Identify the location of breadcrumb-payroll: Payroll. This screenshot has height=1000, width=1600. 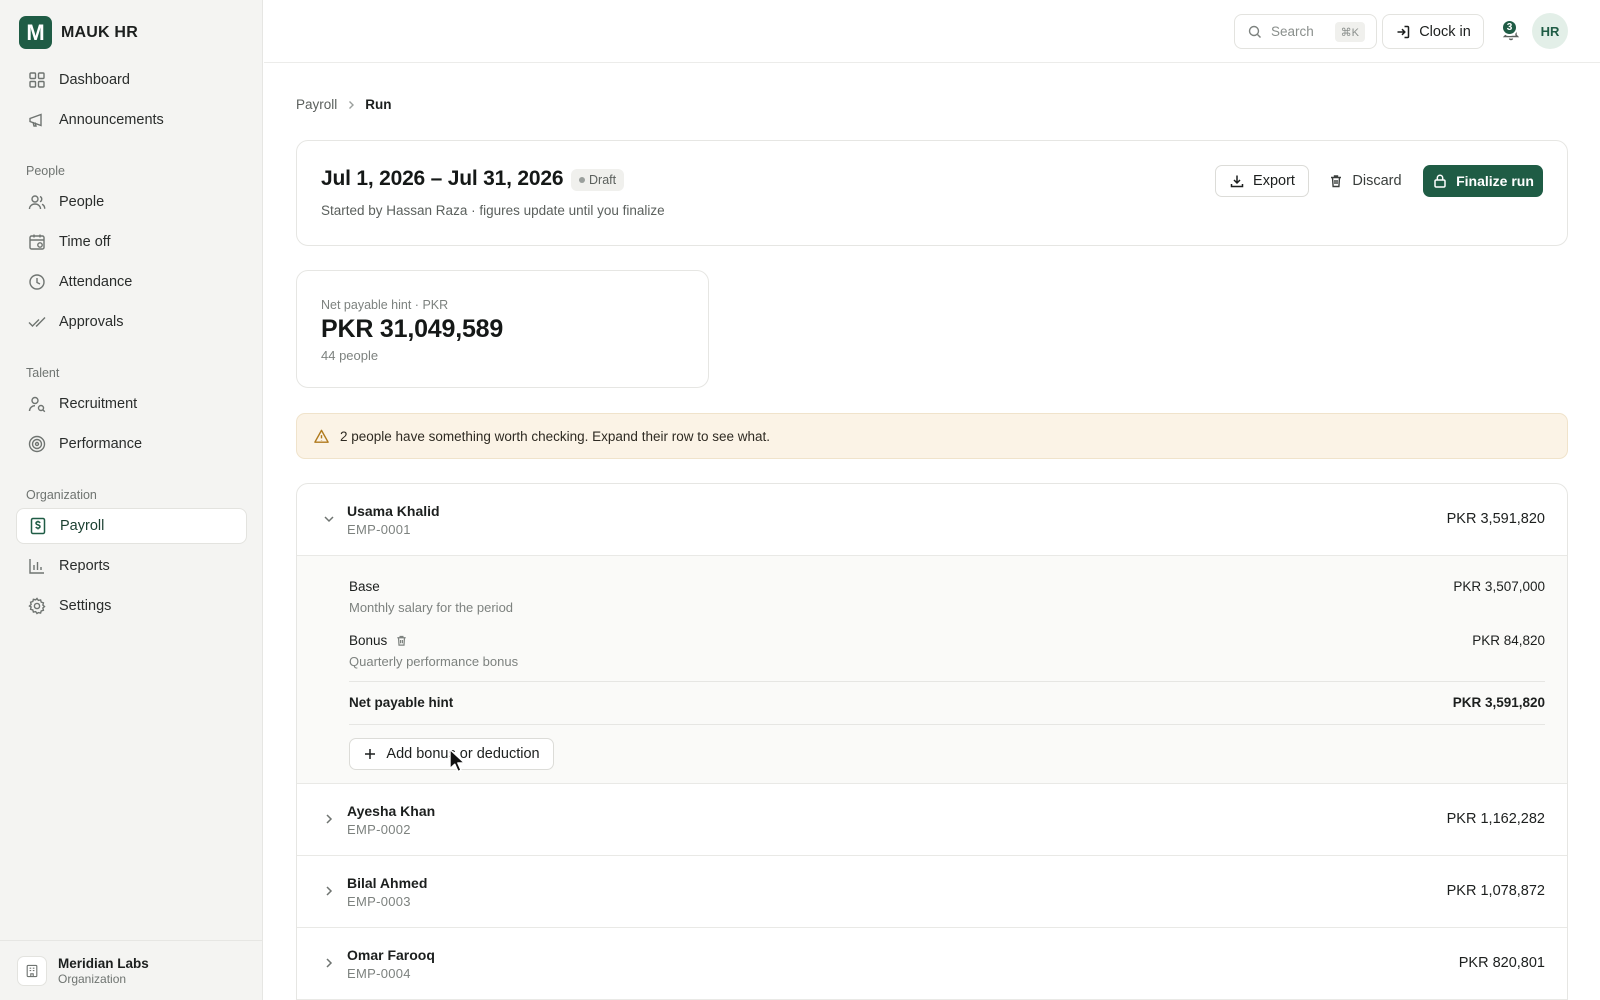
(316, 104).